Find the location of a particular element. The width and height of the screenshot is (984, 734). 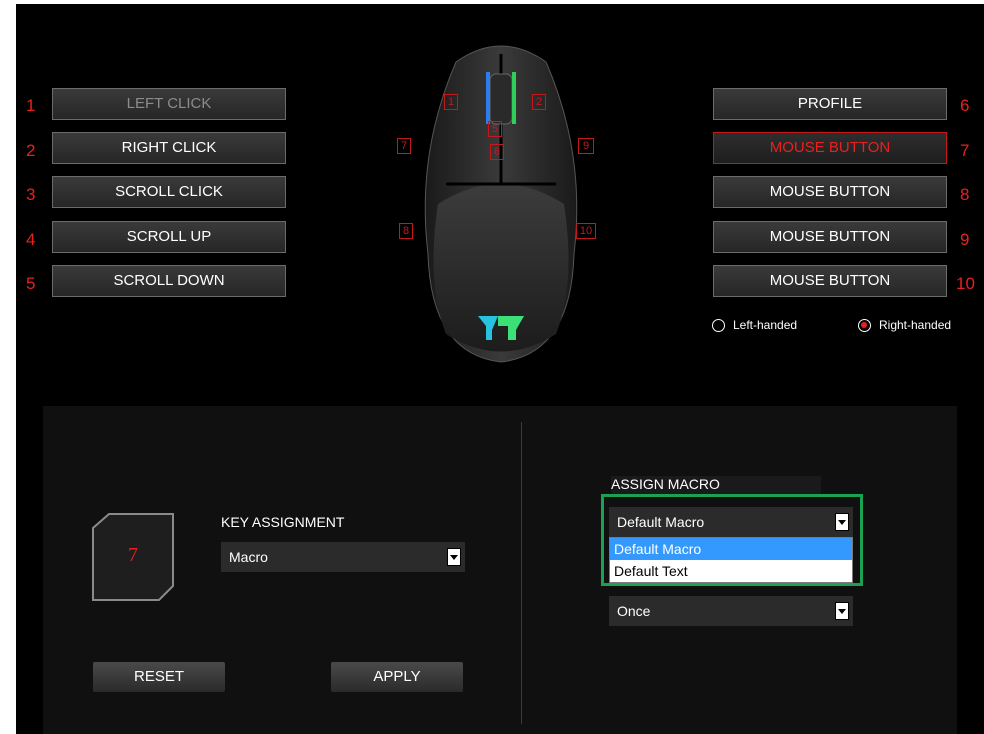

apply-button: APPLY is located at coordinates (397, 677).